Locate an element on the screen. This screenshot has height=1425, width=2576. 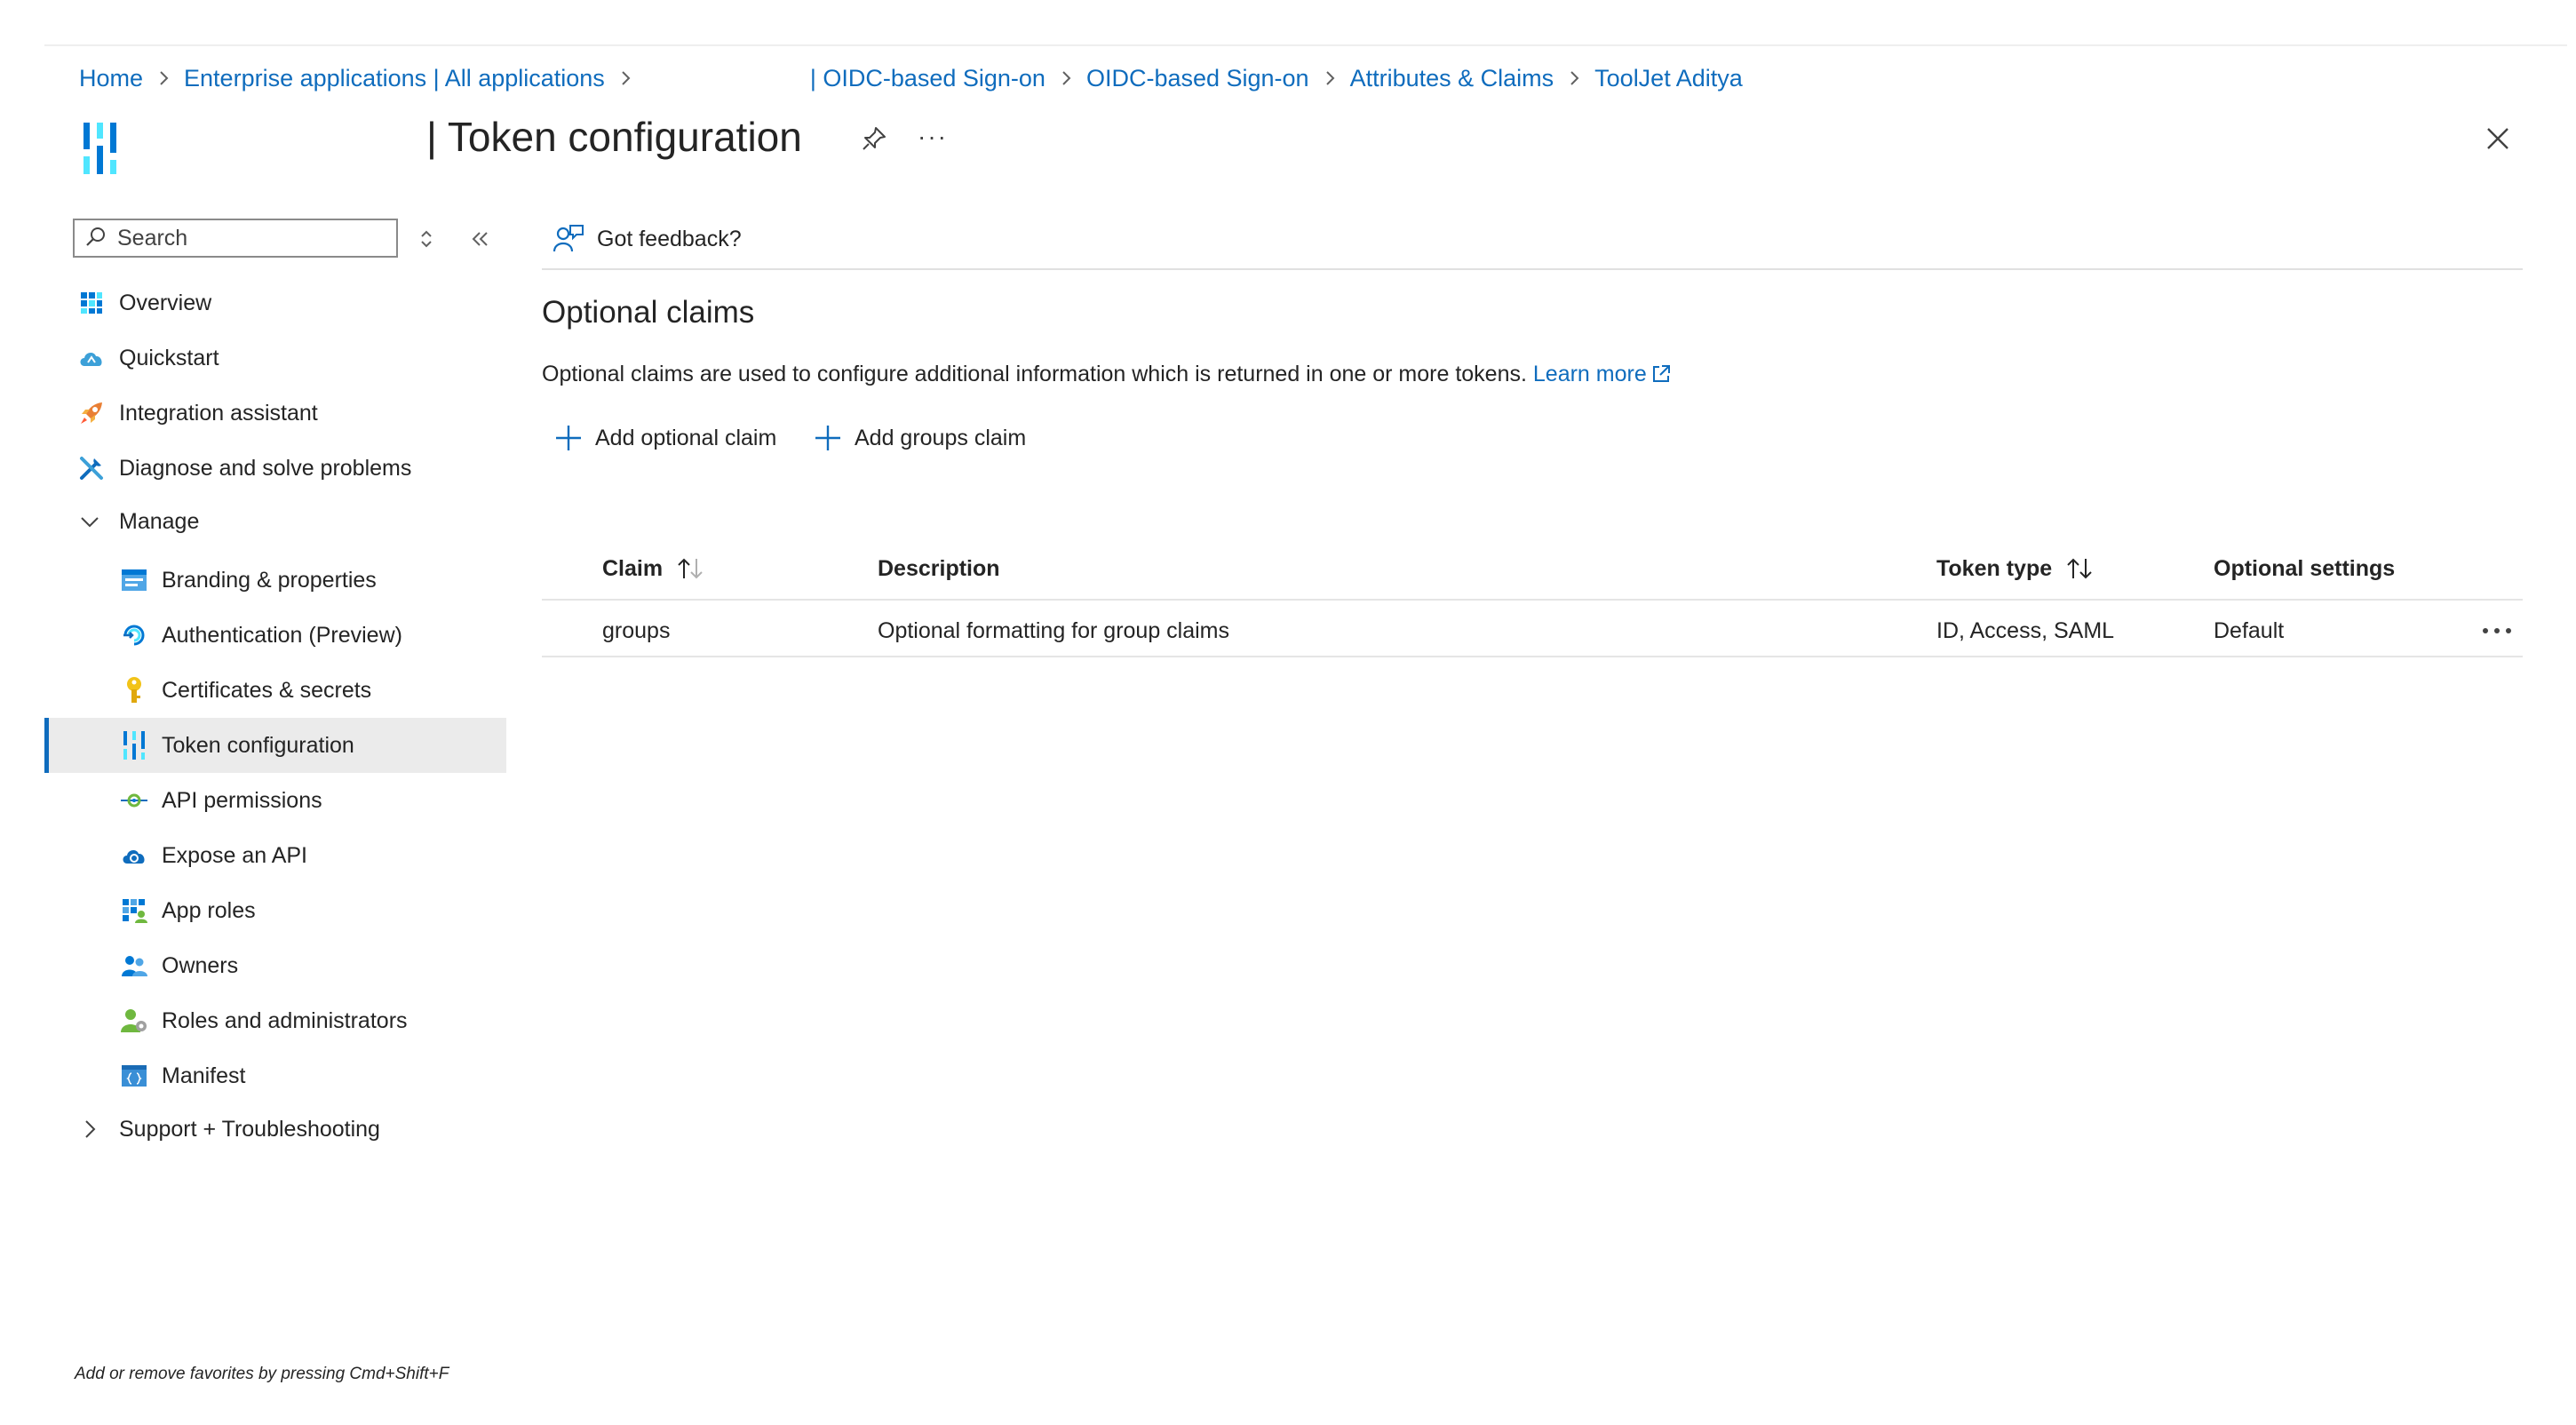
sidebar-item-overview: Overview is located at coordinates (291, 302).